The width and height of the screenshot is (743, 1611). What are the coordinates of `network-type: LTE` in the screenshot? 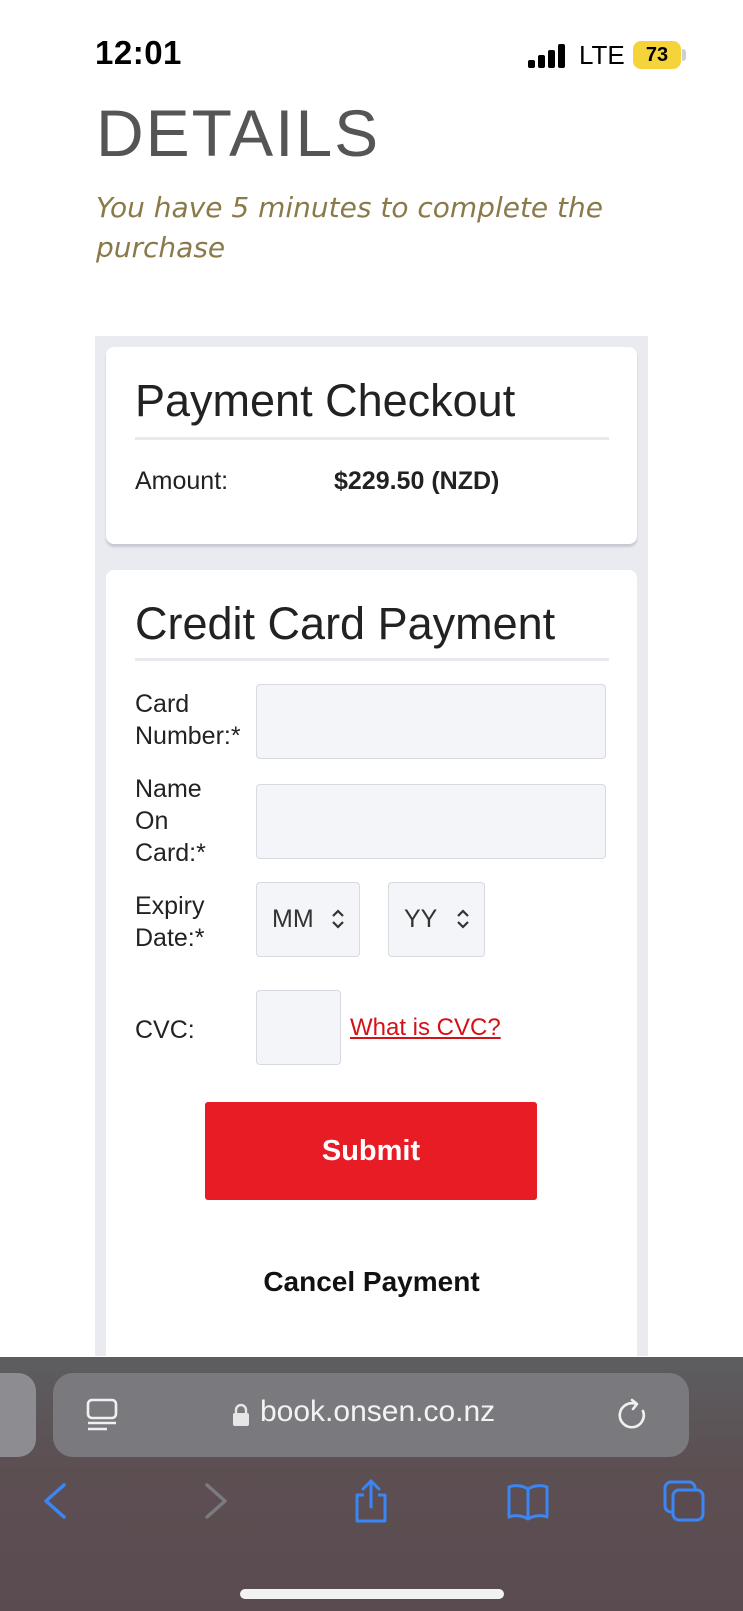 It's located at (602, 55).